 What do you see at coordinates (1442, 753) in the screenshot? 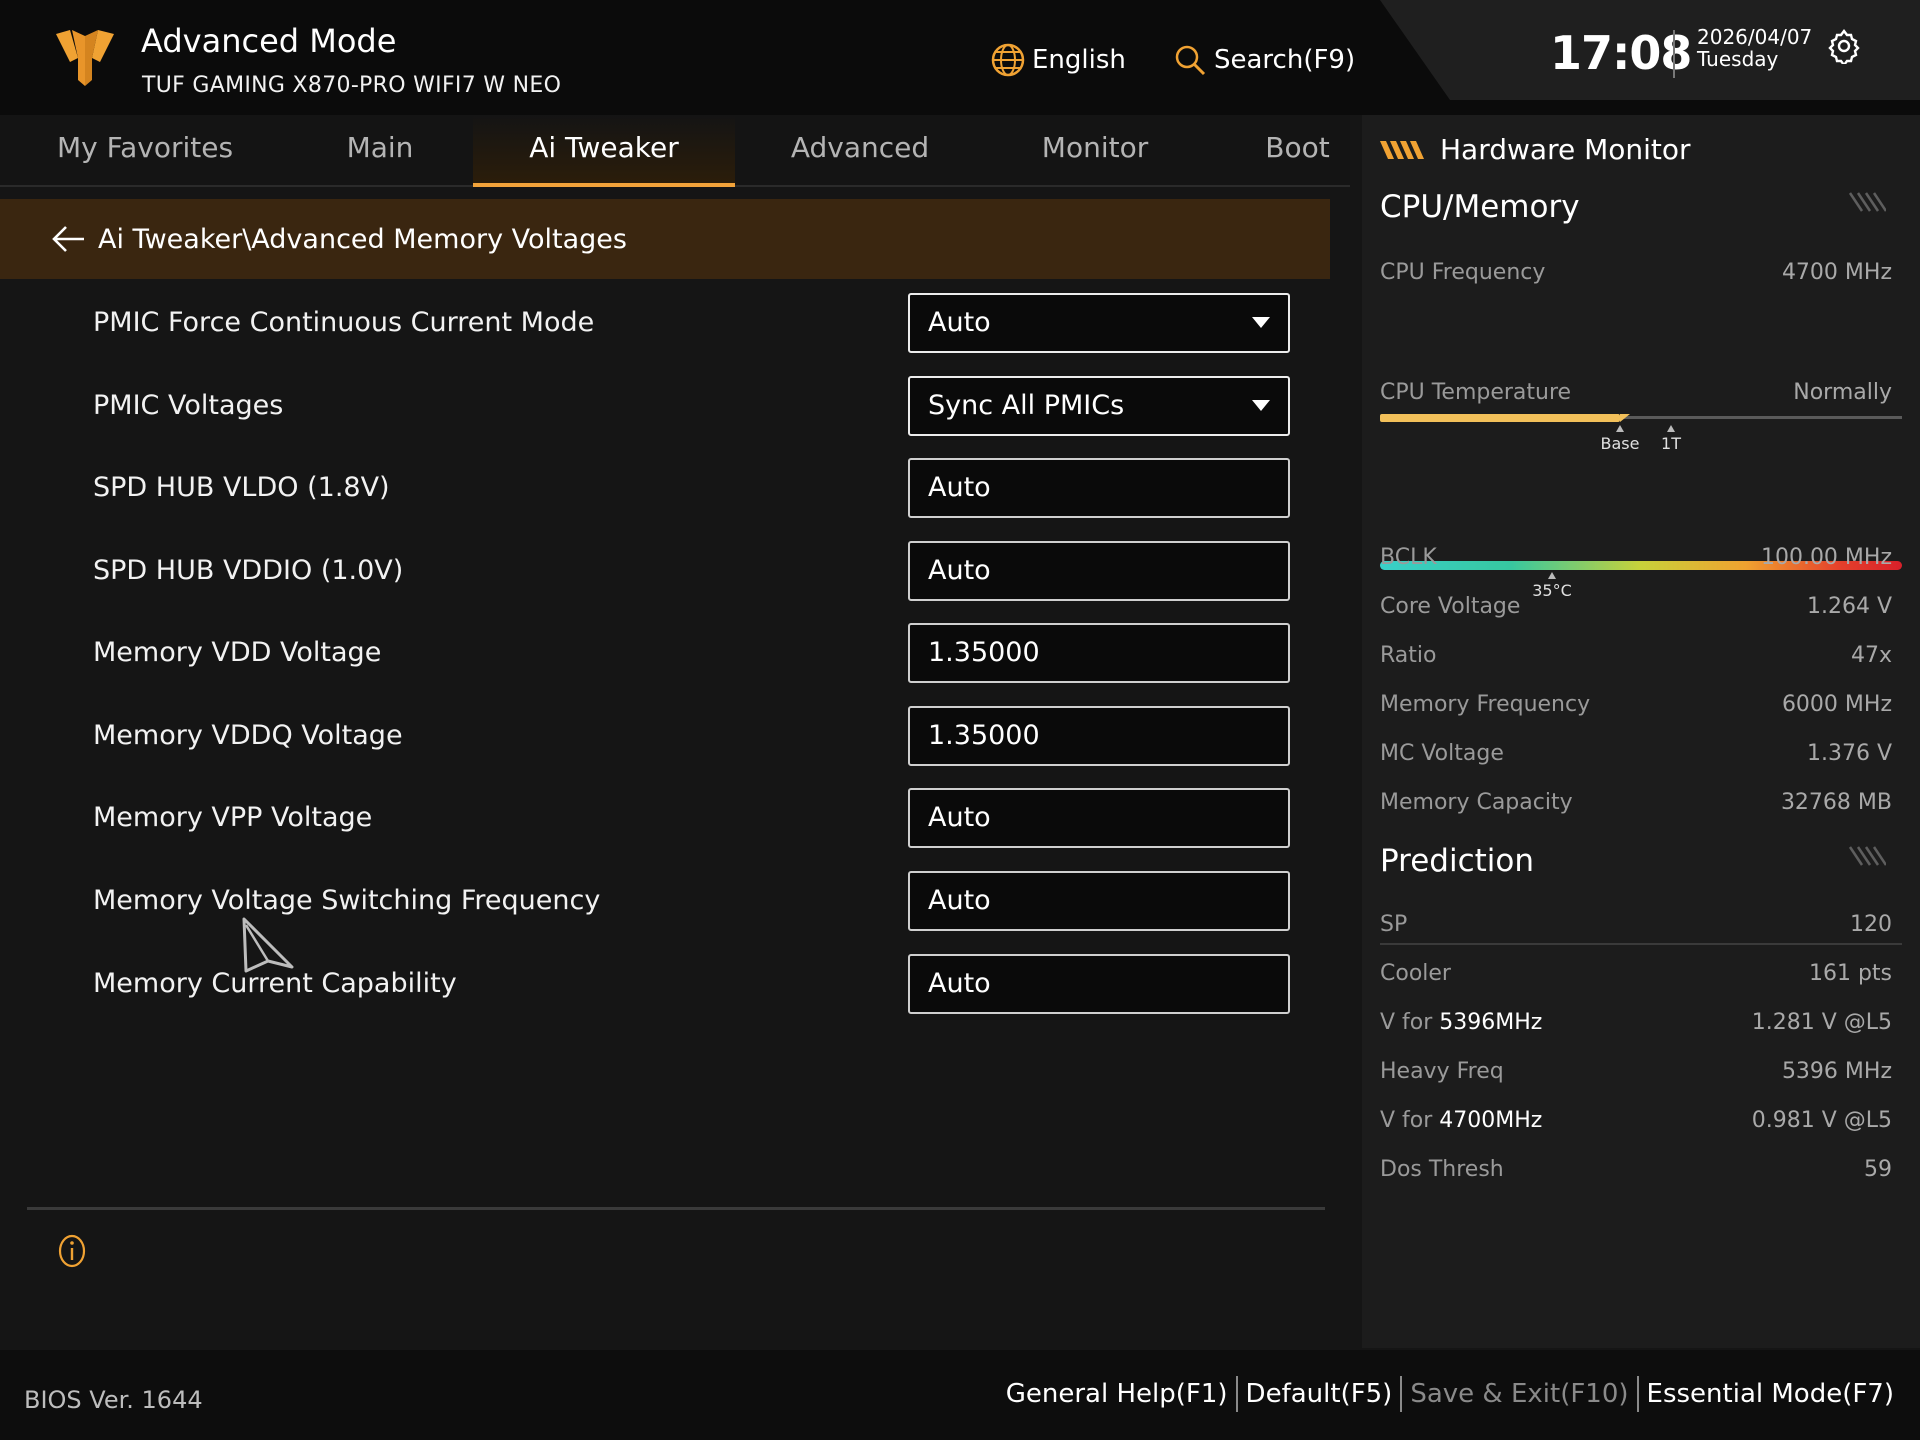
I see `hw-label: MC Voltage` at bounding box center [1442, 753].